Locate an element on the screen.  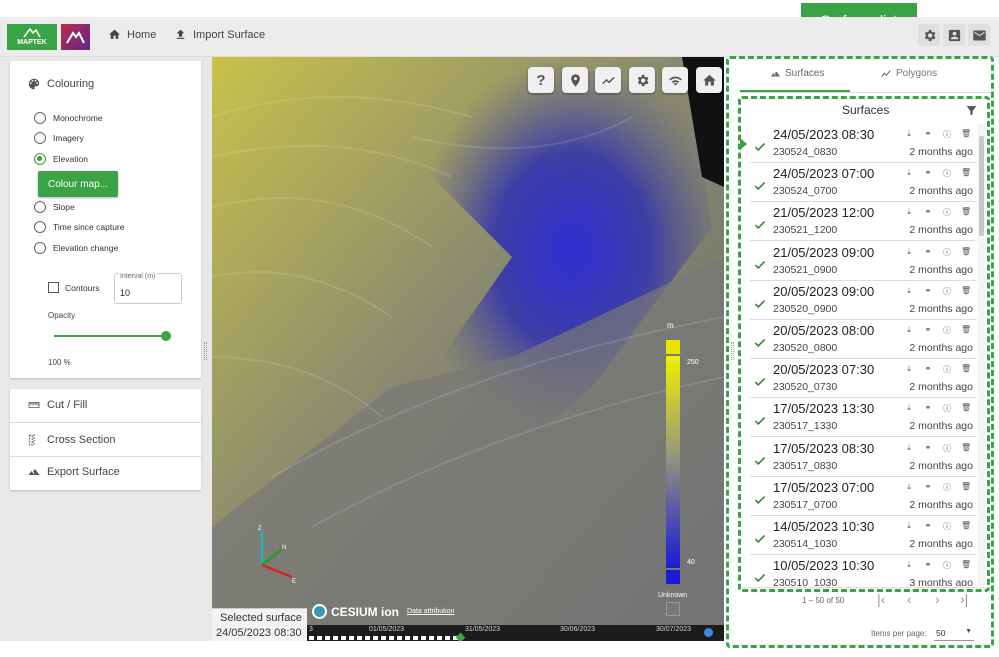
timeline-label: 31/05/2023 is located at coordinates (483, 629).